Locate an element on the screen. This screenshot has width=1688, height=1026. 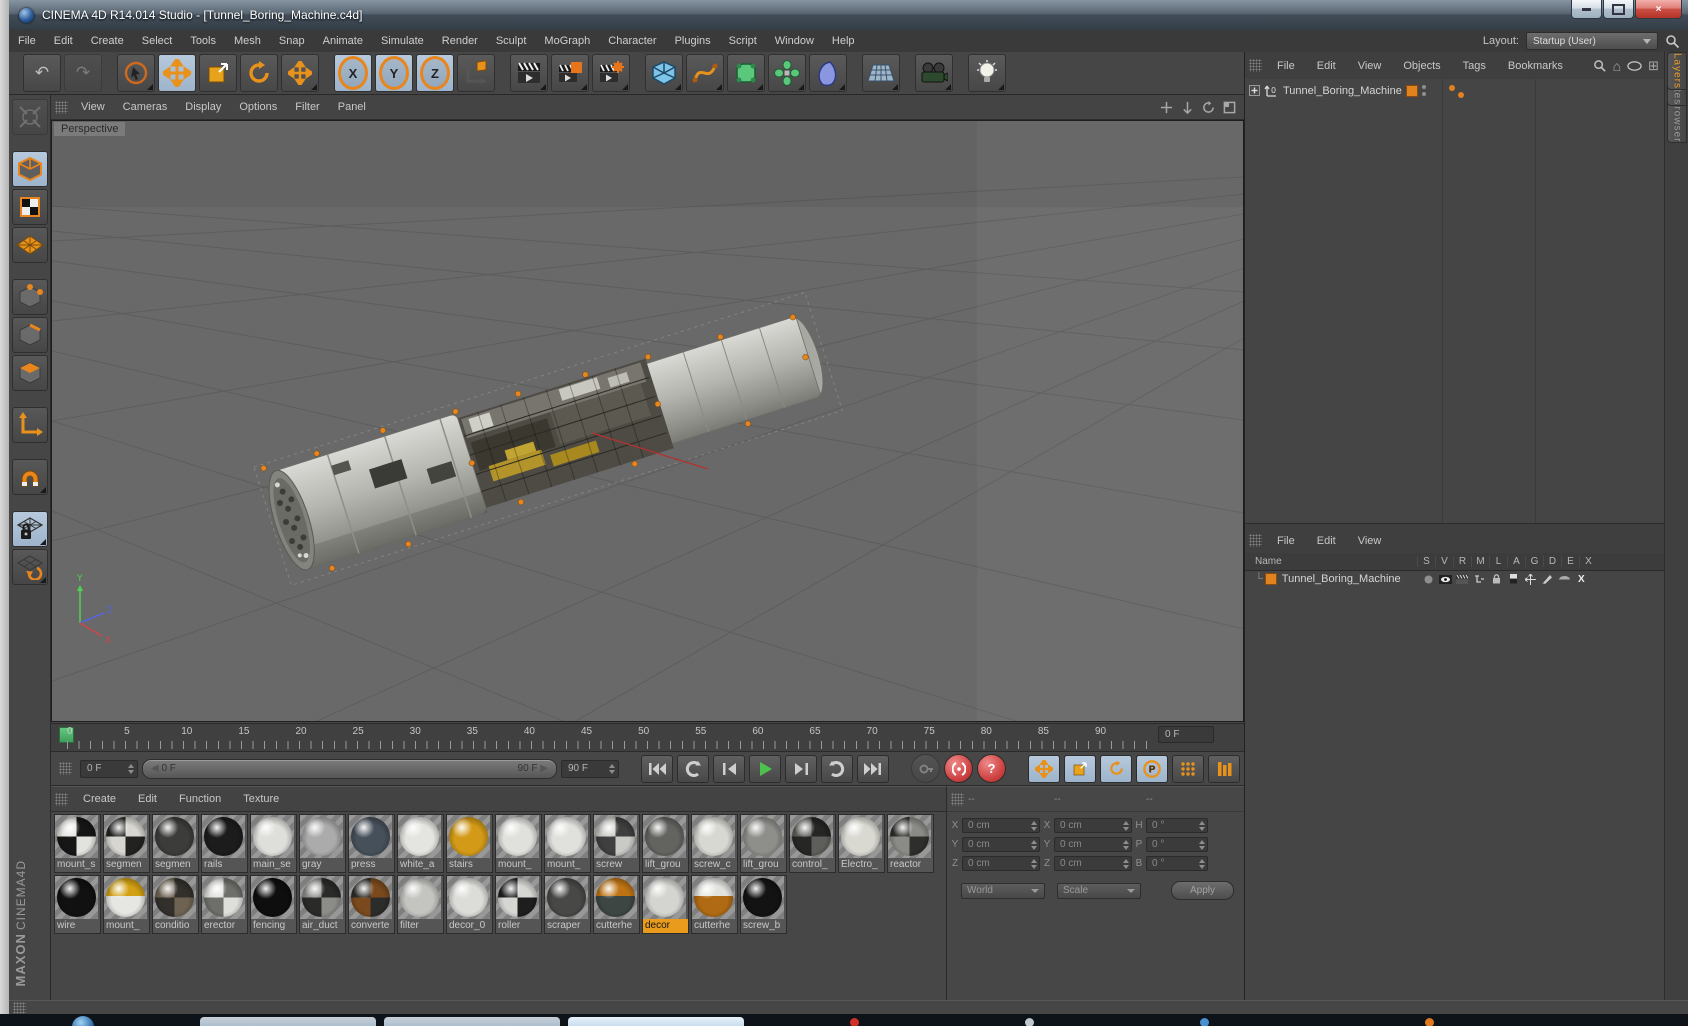
enable-axis-button is located at coordinates (29, 425).